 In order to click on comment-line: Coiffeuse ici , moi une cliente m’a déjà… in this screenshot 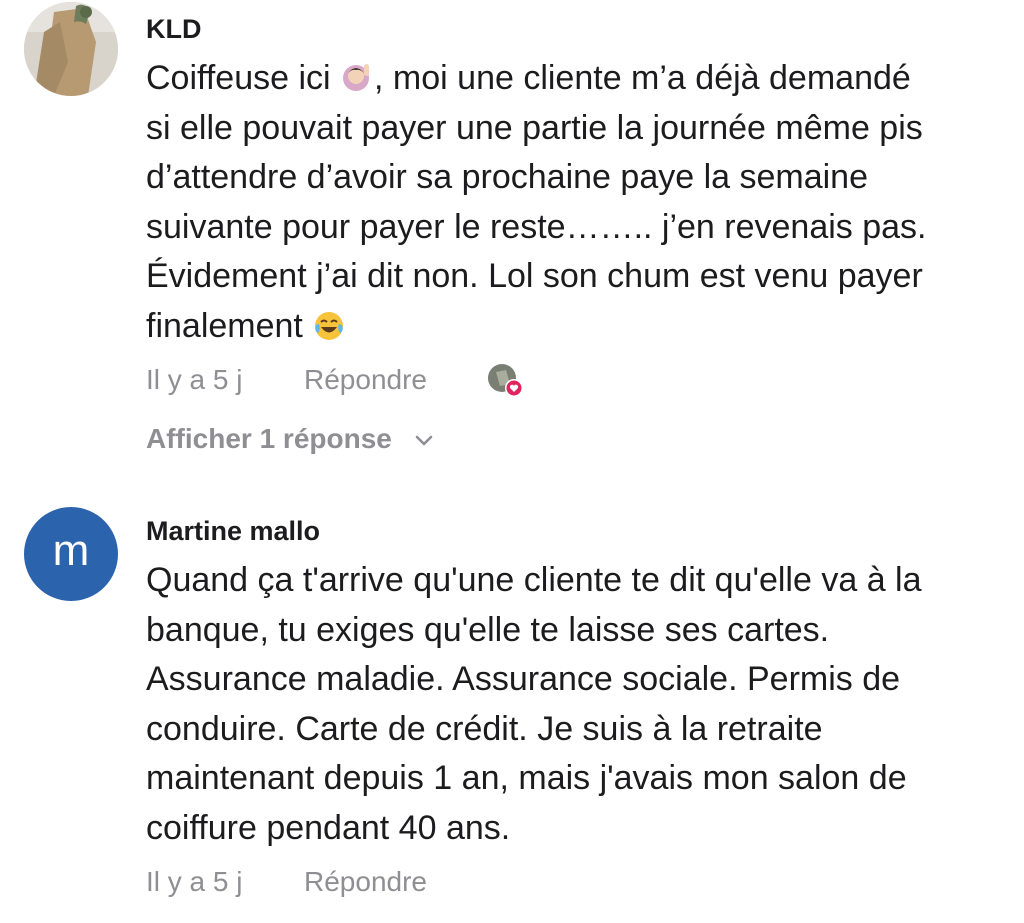, I will do `click(582, 79)`.